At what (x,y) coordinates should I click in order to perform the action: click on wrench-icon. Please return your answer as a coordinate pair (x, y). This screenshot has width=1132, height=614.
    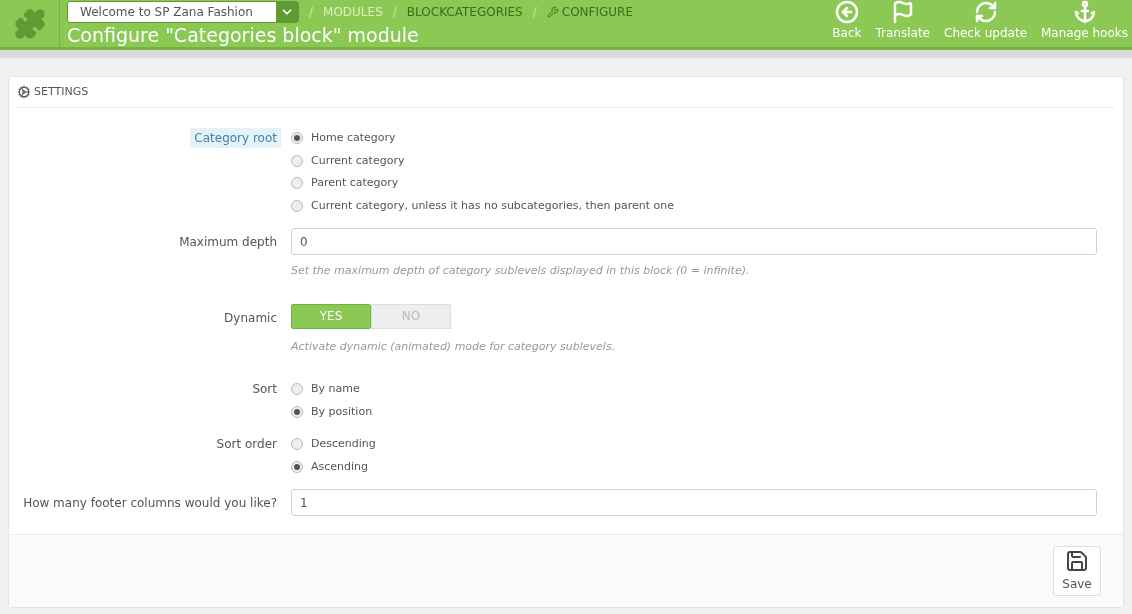
    Looking at the image, I should click on (552, 11).